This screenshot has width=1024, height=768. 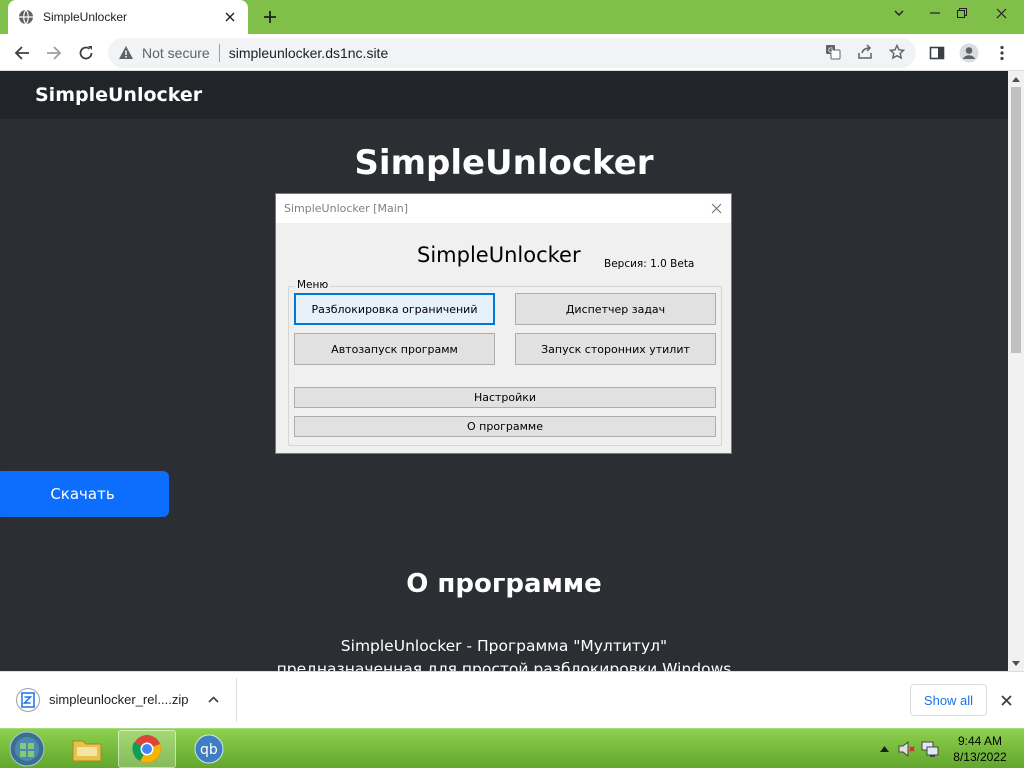 What do you see at coordinates (147, 749) in the screenshot?
I see `chrome-taskbar-icon` at bounding box center [147, 749].